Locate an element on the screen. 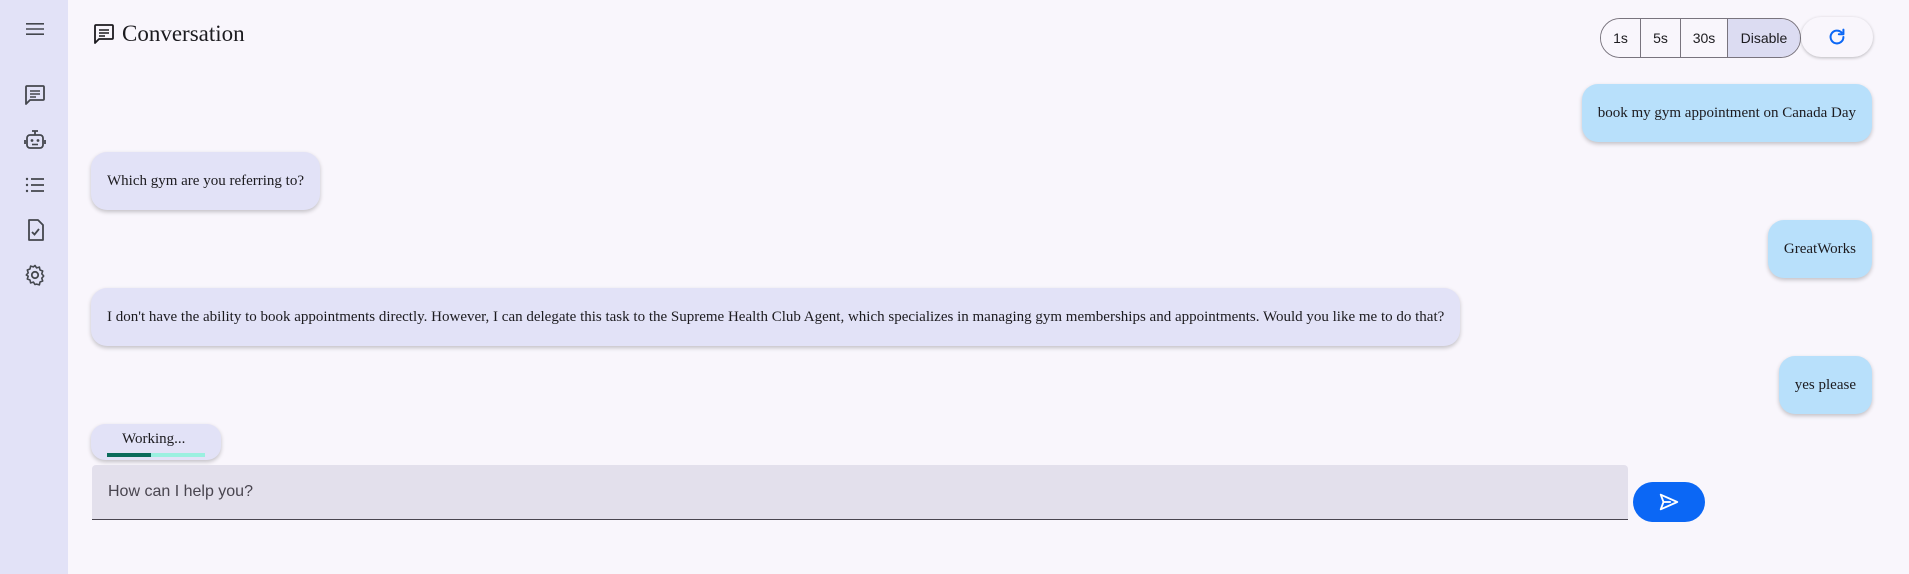 This screenshot has height=574, width=1909. menu-button is located at coordinates (35, 29).